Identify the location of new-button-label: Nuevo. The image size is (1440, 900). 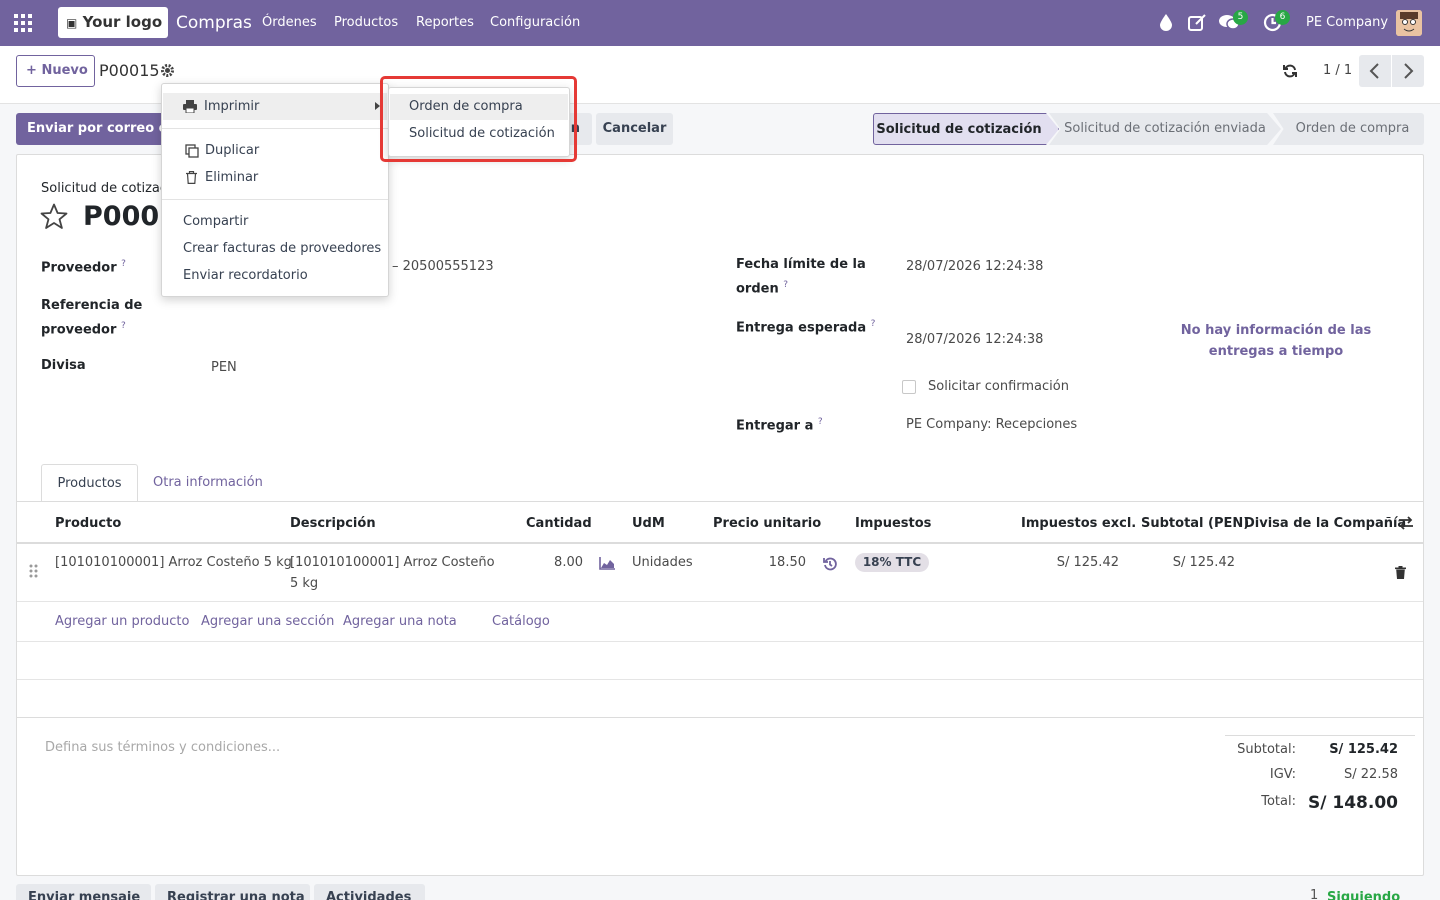
(64, 70).